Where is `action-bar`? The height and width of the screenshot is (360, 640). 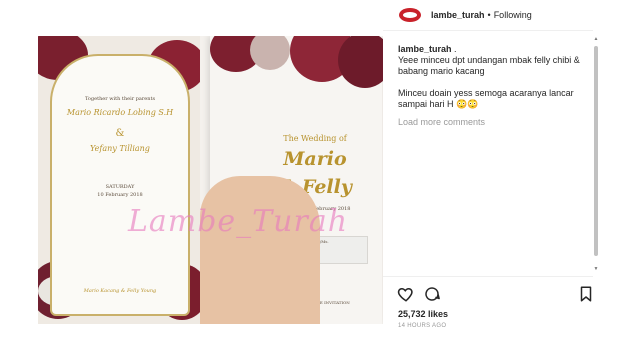
action-bar is located at coordinates (497, 295).